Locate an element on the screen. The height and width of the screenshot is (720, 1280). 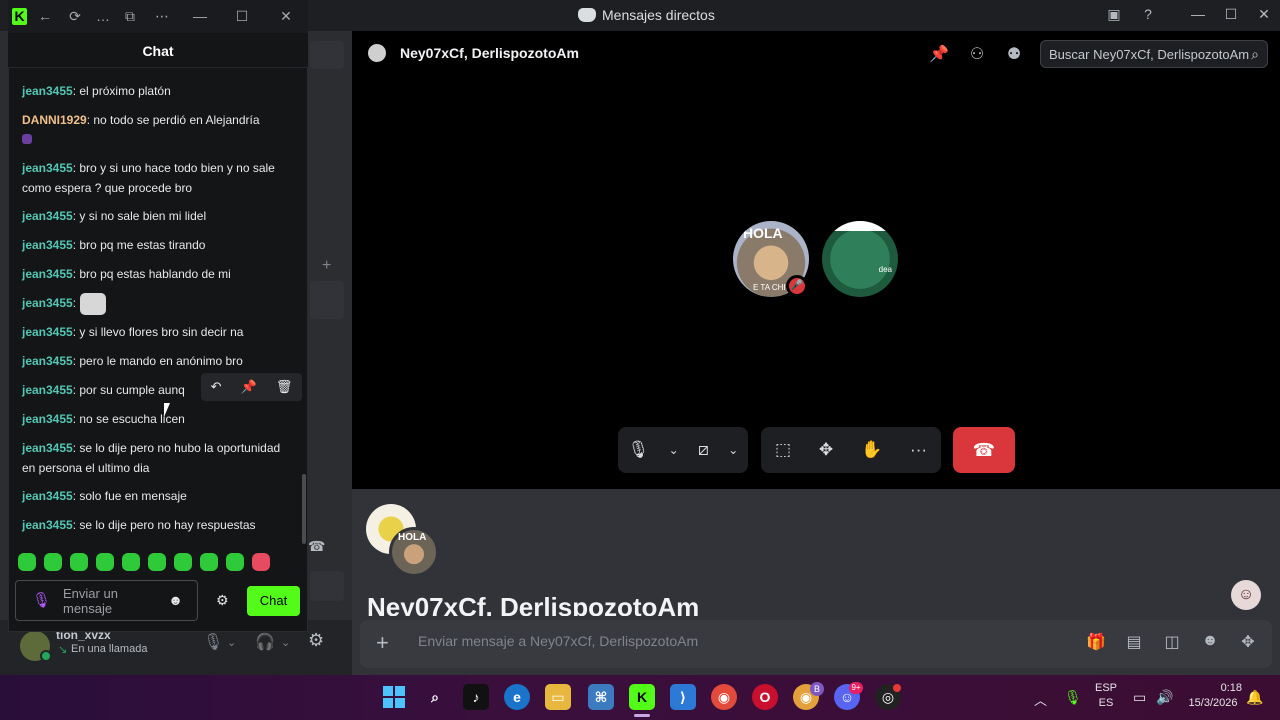
add-dm-icon: + is located at coordinates (326, 266).